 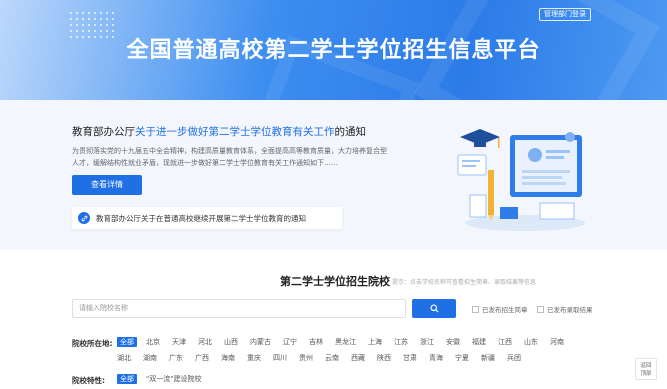 What do you see at coordinates (150, 358) in the screenshot?
I see `region-option: 湖南` at bounding box center [150, 358].